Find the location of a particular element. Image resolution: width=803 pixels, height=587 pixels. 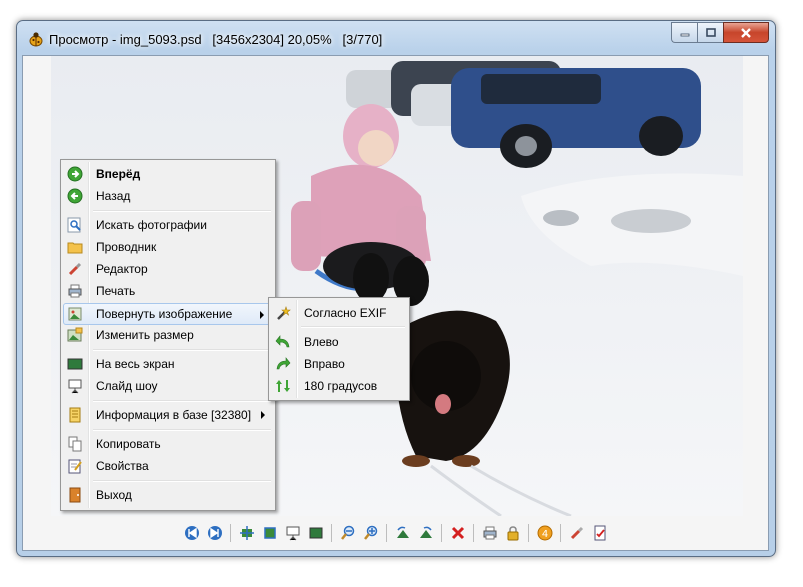

menu-item-label: Повернуть изображение is located at coordinates (164, 314).